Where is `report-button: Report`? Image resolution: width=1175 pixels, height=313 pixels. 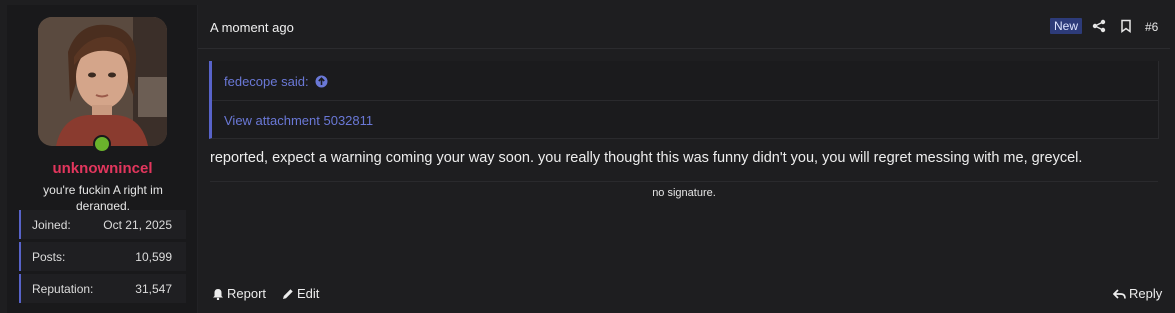 report-button: Report is located at coordinates (239, 293).